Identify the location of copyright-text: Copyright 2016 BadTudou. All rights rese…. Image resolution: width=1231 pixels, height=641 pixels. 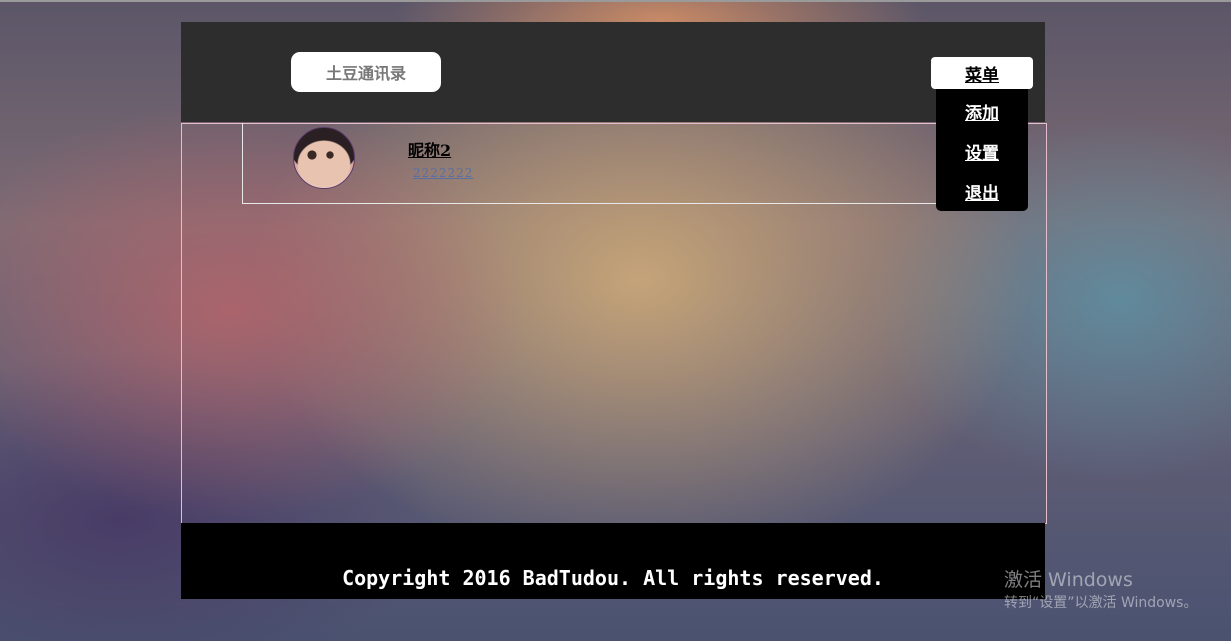
(613, 578).